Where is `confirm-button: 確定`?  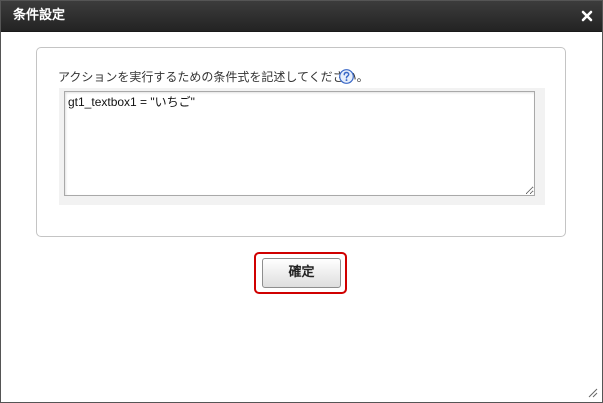
confirm-button: 確定 is located at coordinates (301, 273).